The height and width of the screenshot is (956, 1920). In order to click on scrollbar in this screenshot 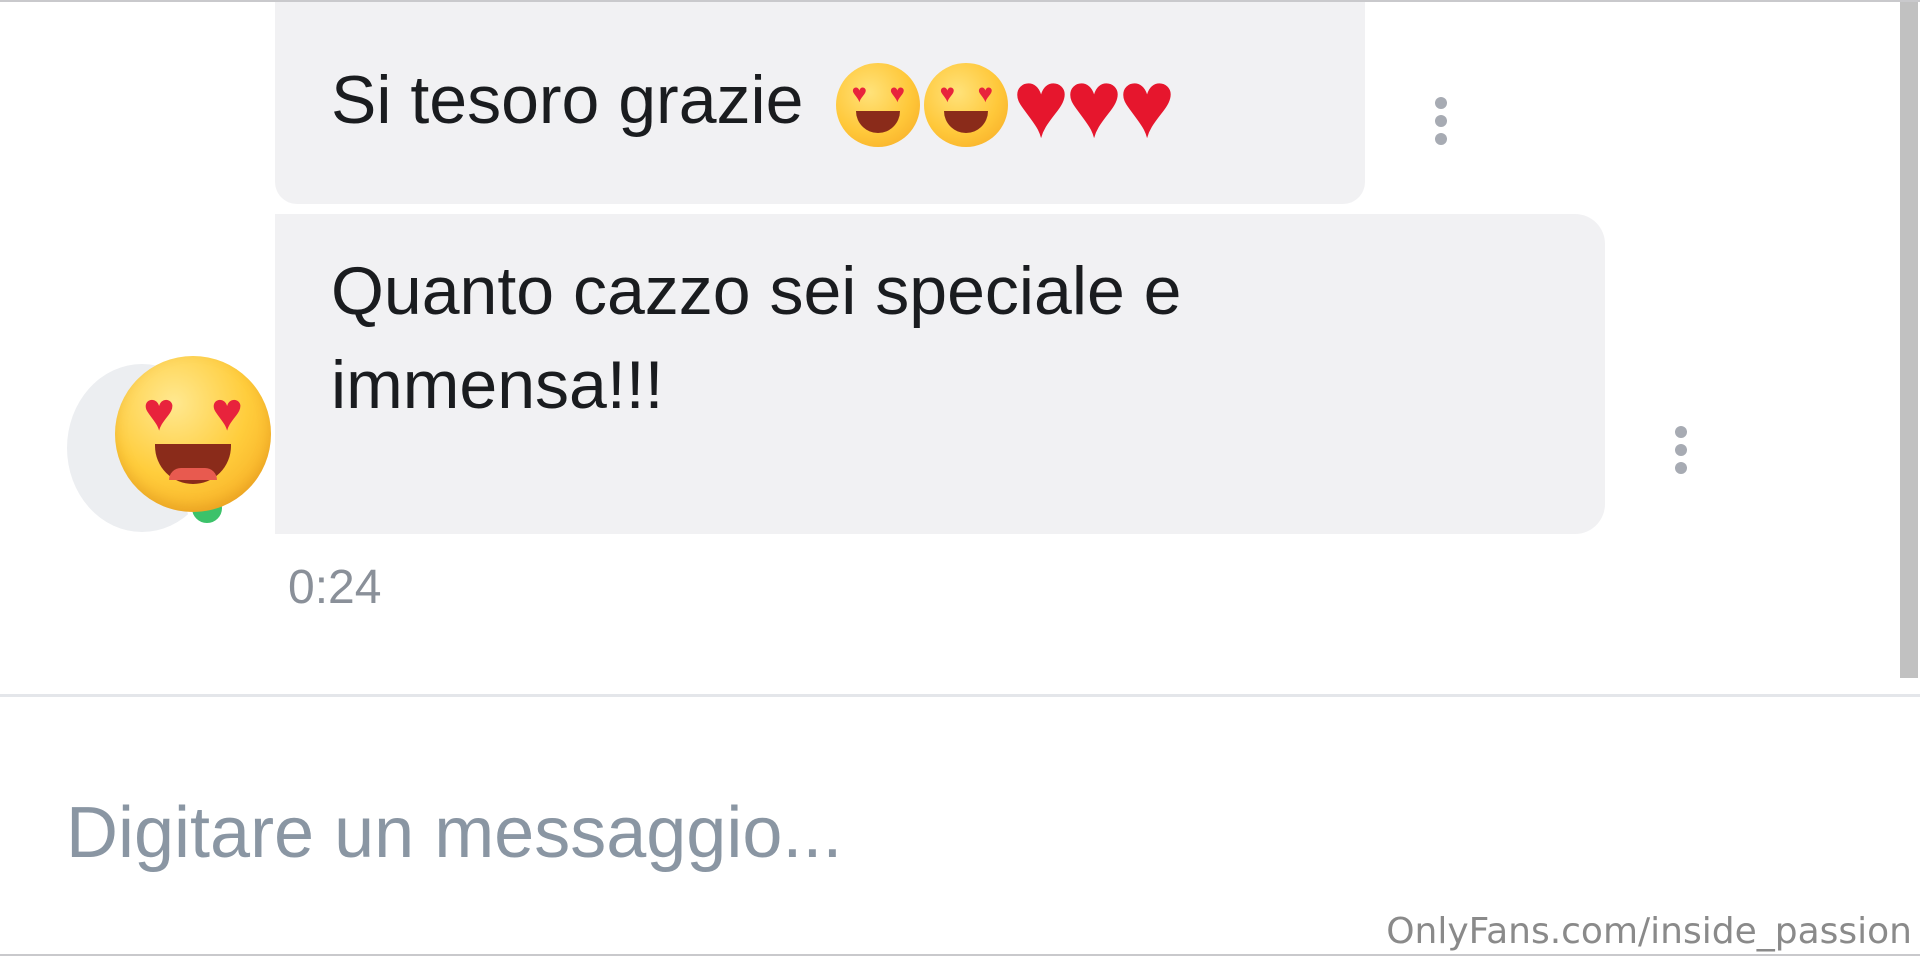, I will do `click(1909, 348)`.